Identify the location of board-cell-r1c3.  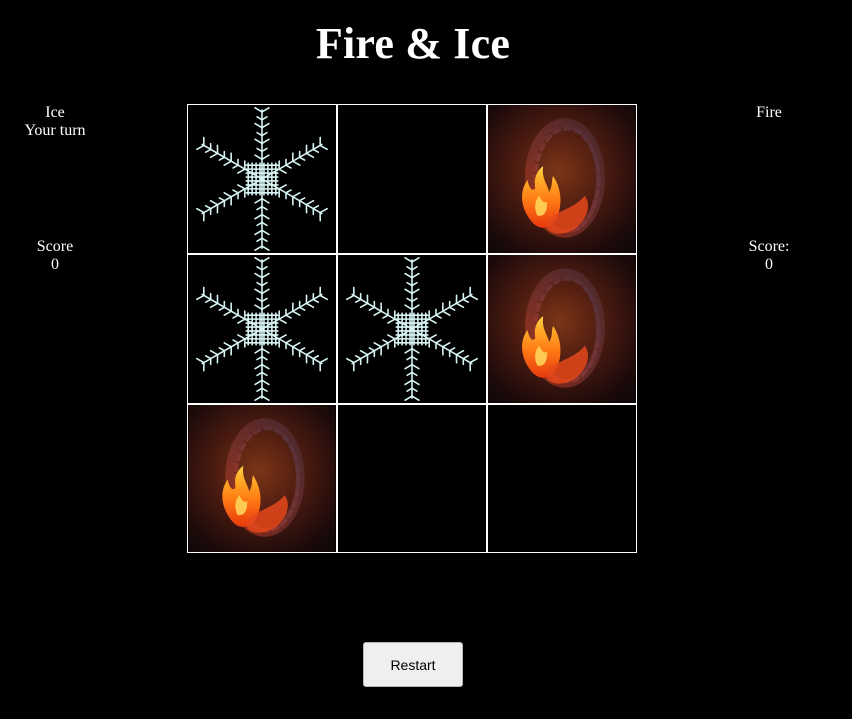
(562, 179).